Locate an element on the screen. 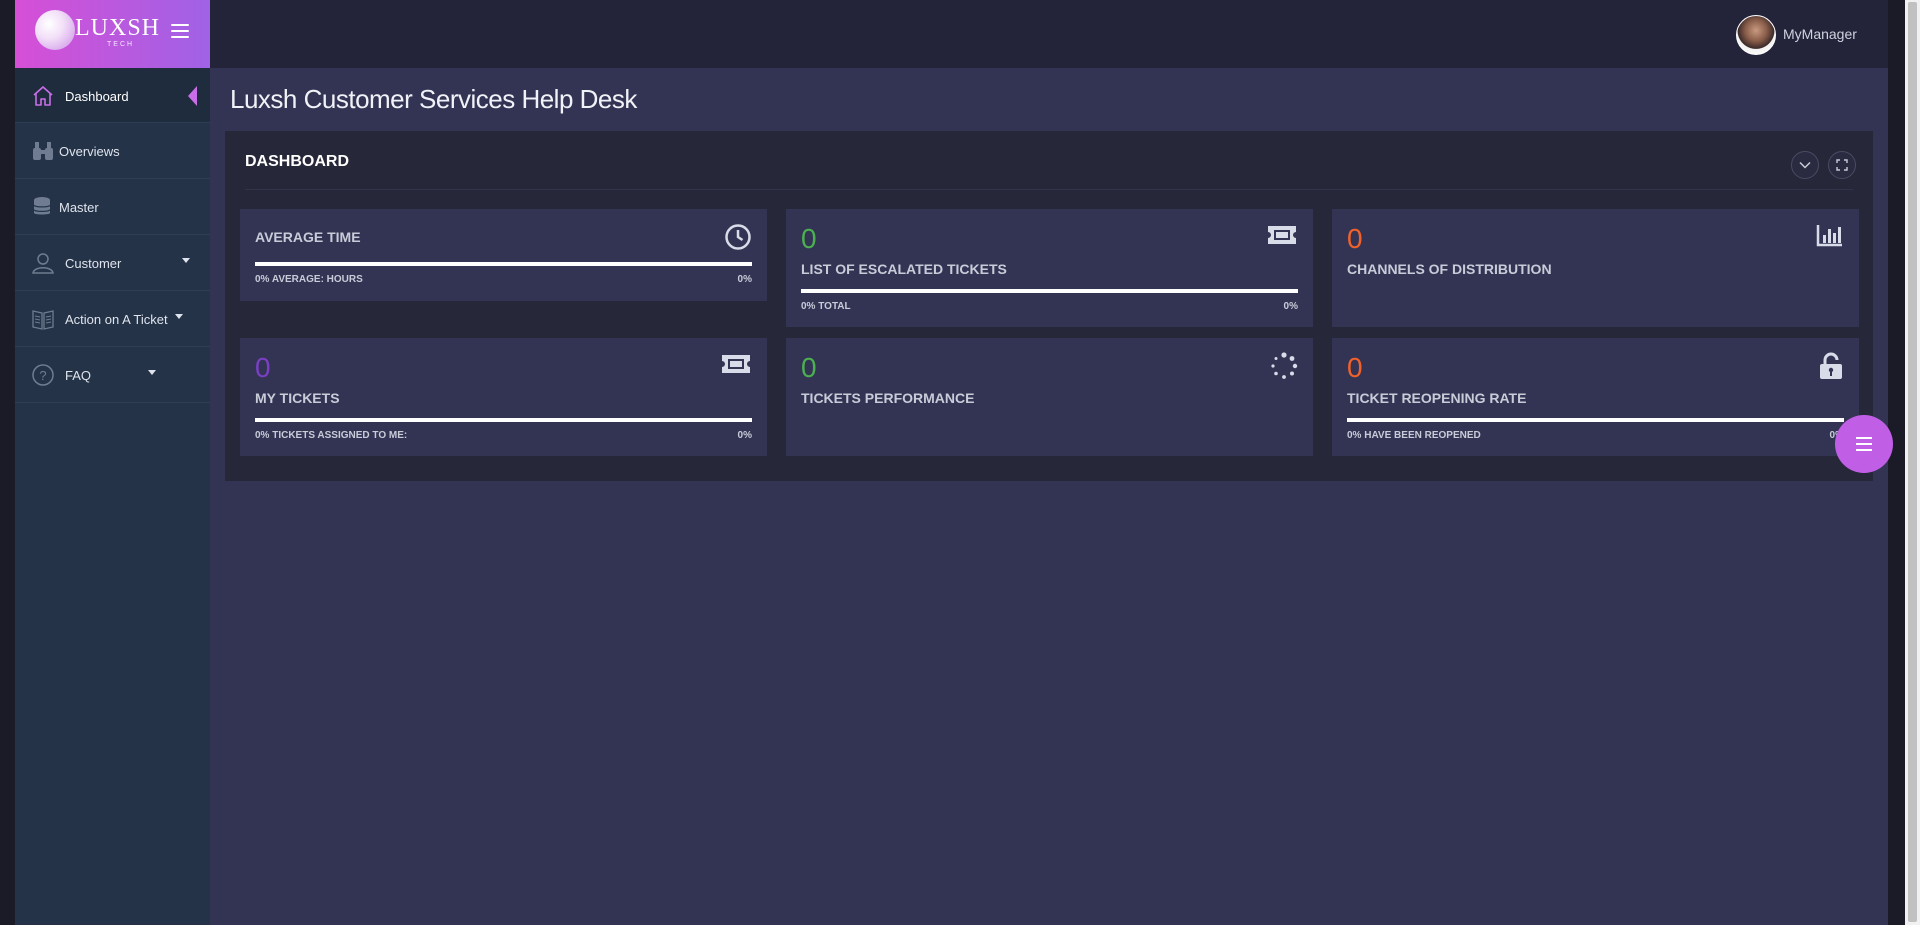 This screenshot has height=925, width=1920. page-title: Luxsh Customer Services Help Desk is located at coordinates (433, 99).